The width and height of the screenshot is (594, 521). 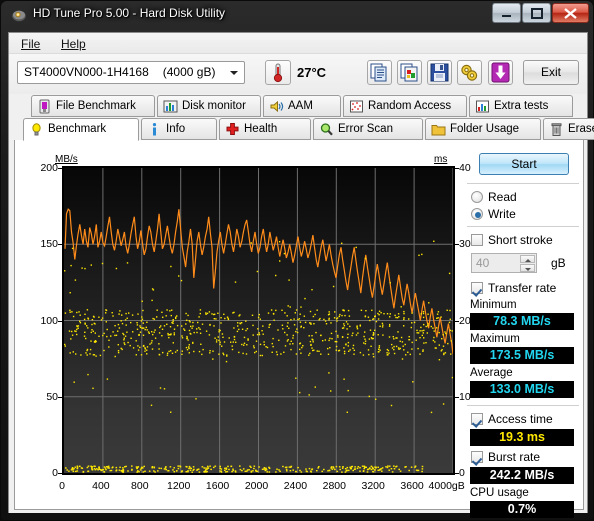 I want to click on copy-image-icon, so click(x=409, y=72).